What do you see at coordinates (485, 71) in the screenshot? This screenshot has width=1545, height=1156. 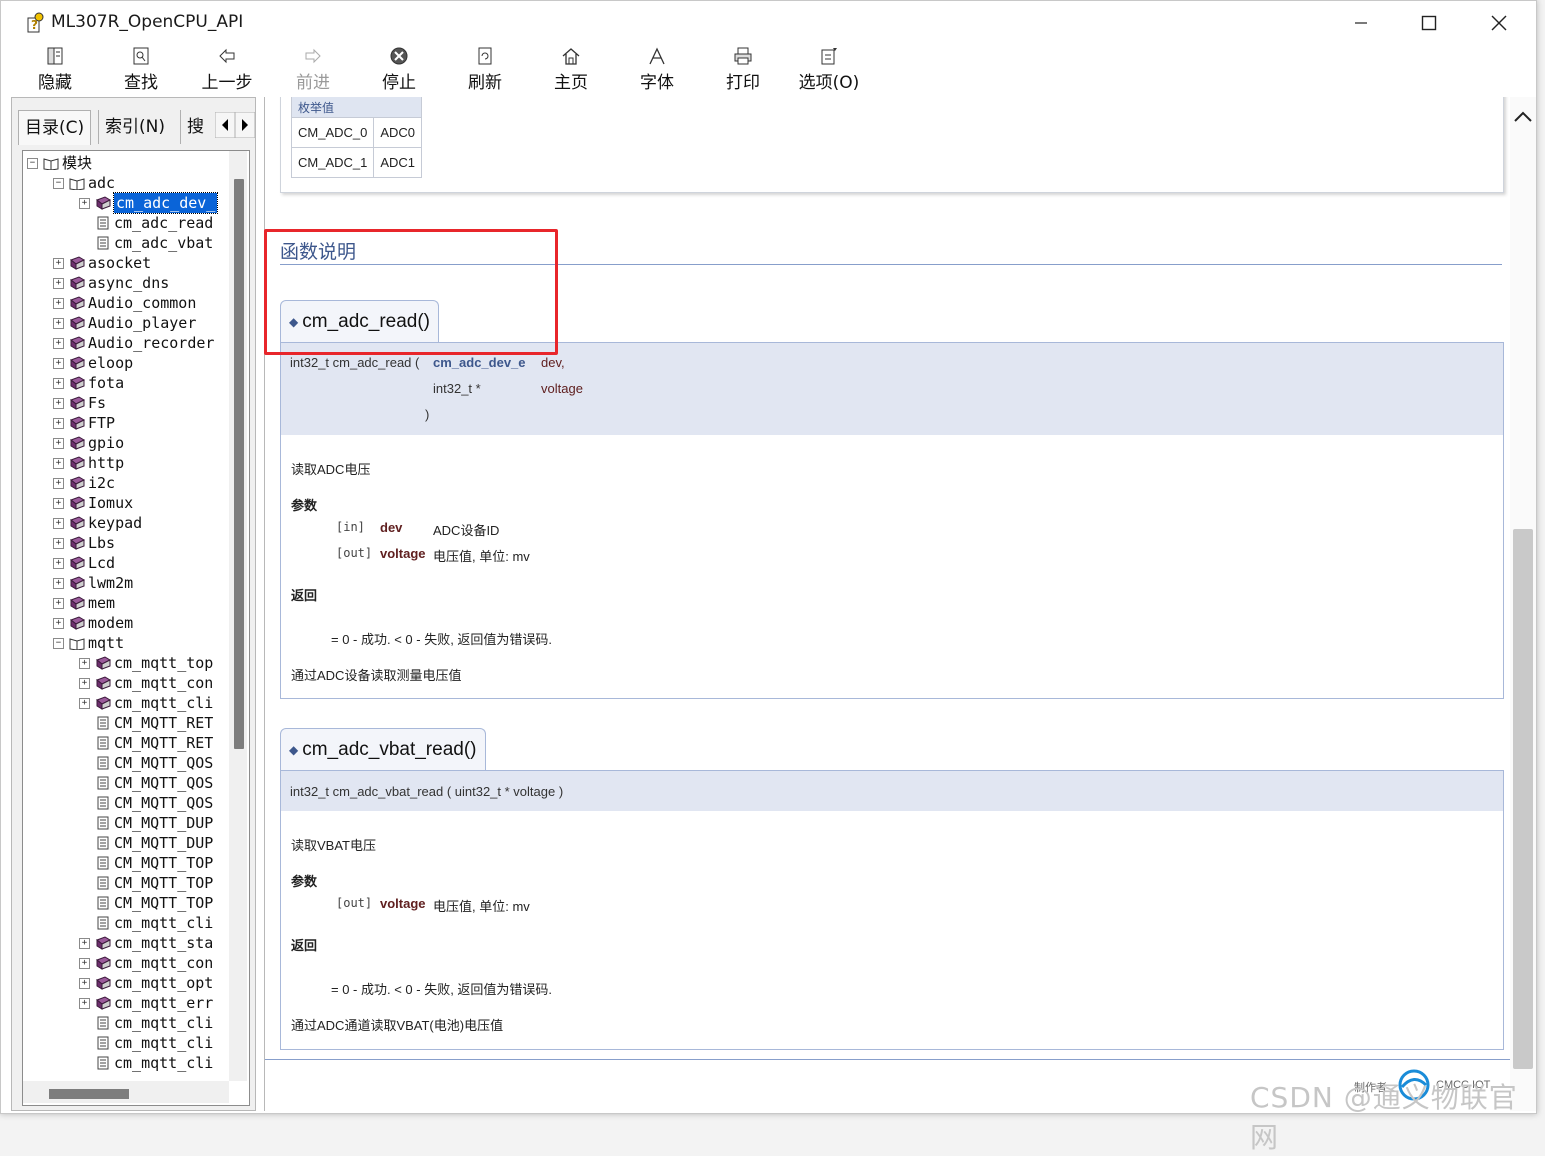 I see `refresh-button: 刷新` at bounding box center [485, 71].